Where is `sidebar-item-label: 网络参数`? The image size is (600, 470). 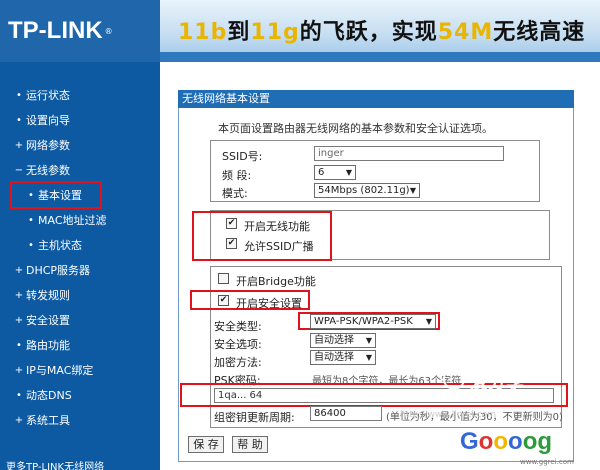 sidebar-item-label: 网络参数 is located at coordinates (48, 145).